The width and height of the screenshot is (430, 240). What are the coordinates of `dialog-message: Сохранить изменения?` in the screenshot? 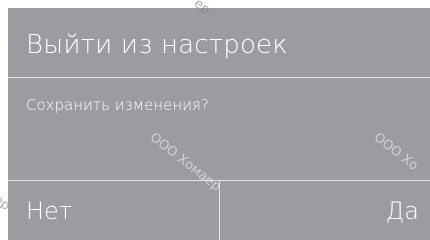 It's located at (117, 105).